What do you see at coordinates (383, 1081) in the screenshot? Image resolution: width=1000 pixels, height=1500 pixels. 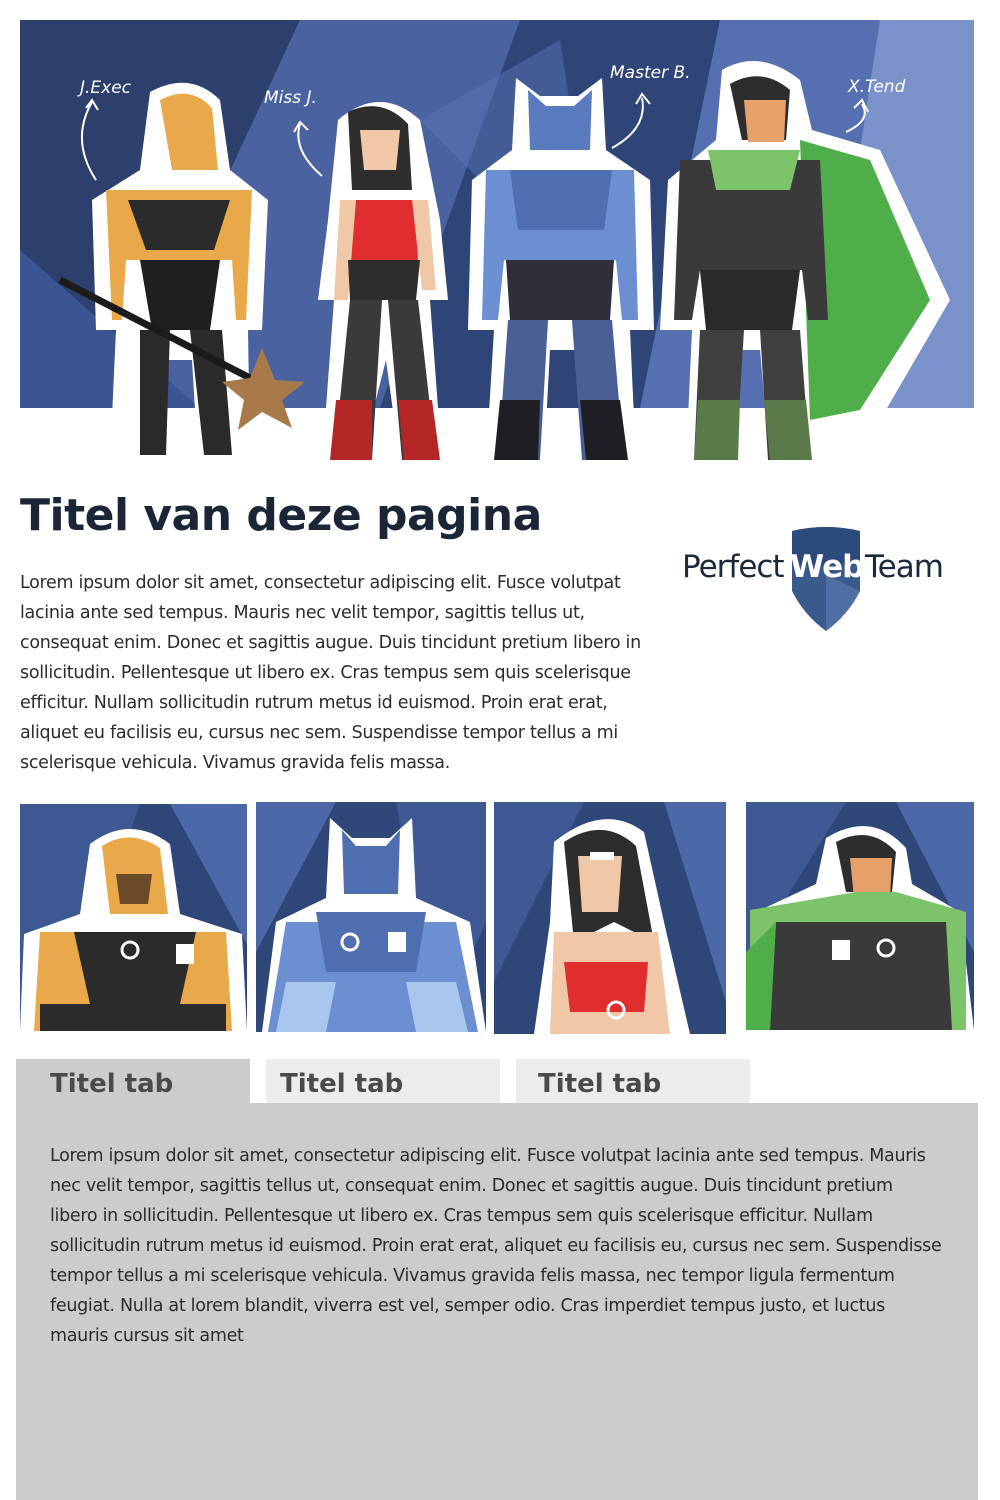 I see `tab-2: Titel tab` at bounding box center [383, 1081].